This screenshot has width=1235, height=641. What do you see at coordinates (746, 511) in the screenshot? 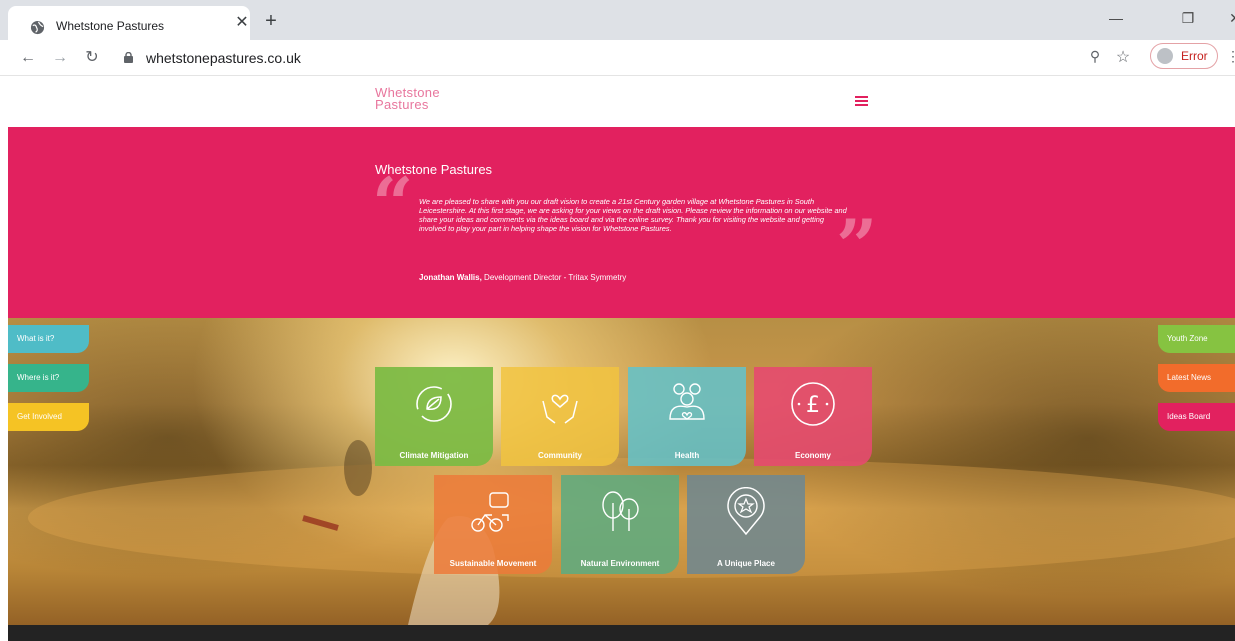
I see `star-pin-icon` at bounding box center [746, 511].